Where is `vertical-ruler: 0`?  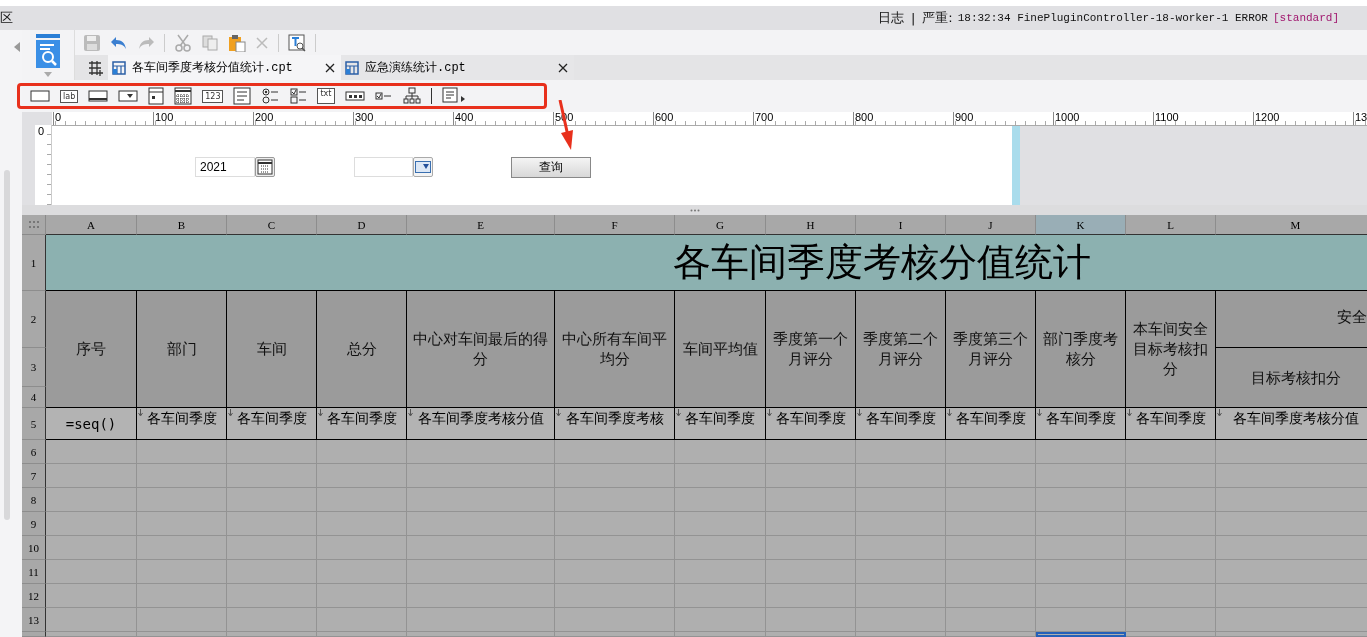
vertical-ruler: 0 is located at coordinates (43, 165).